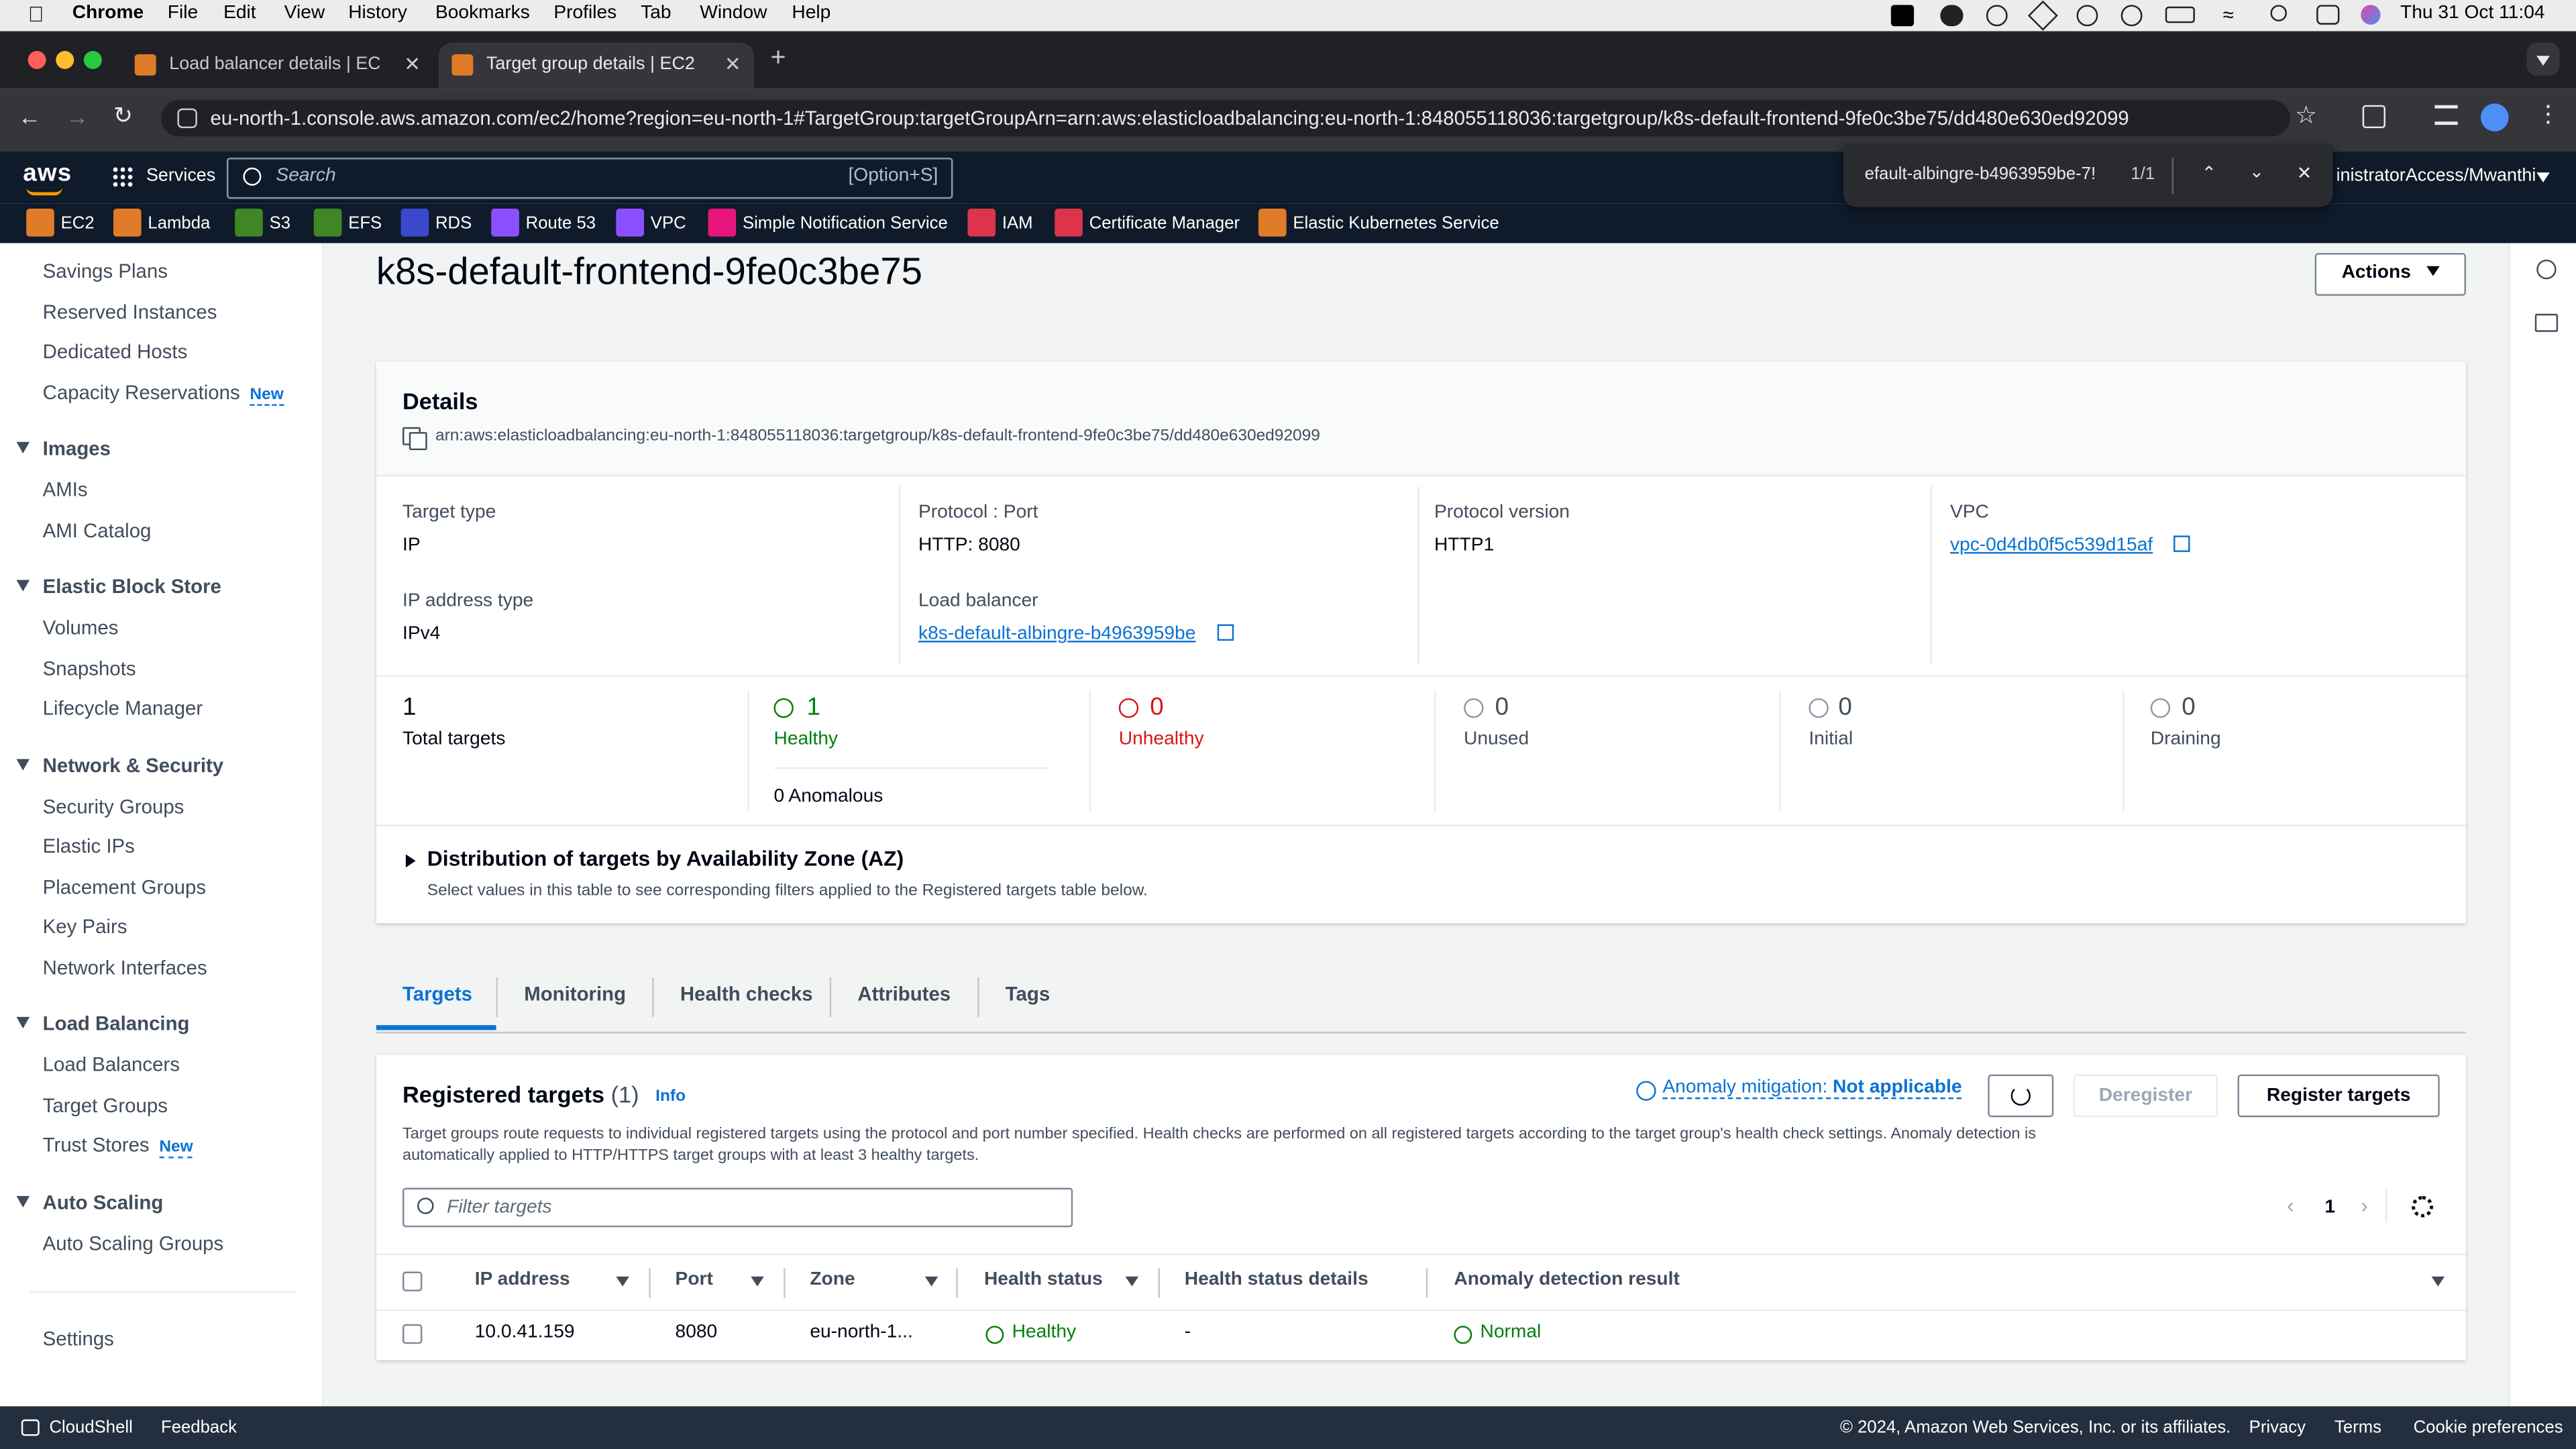 The width and height of the screenshot is (2576, 1449). What do you see at coordinates (2021, 1096) in the screenshot?
I see `refresh-button` at bounding box center [2021, 1096].